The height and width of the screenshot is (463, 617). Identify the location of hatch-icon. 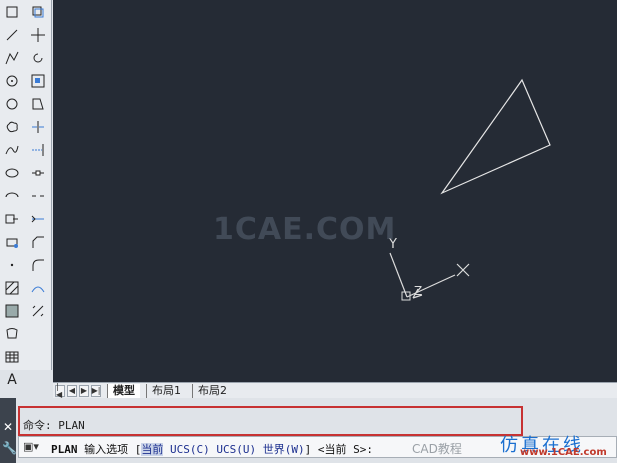
(12, 288).